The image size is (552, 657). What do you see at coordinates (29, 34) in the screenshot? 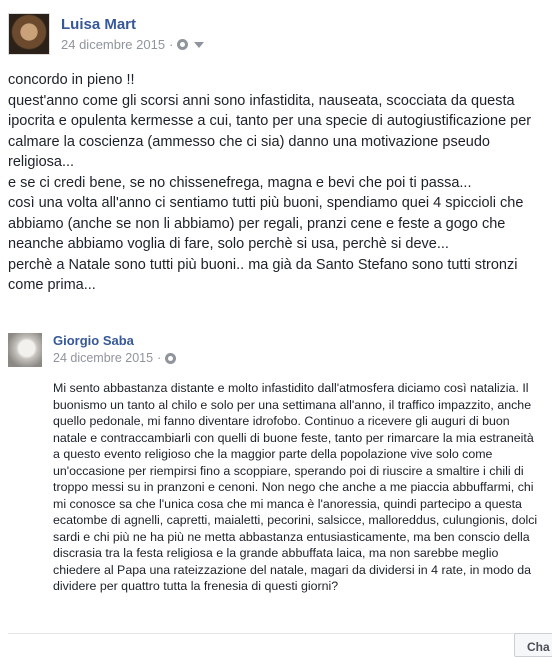
I see `author-avatar` at bounding box center [29, 34].